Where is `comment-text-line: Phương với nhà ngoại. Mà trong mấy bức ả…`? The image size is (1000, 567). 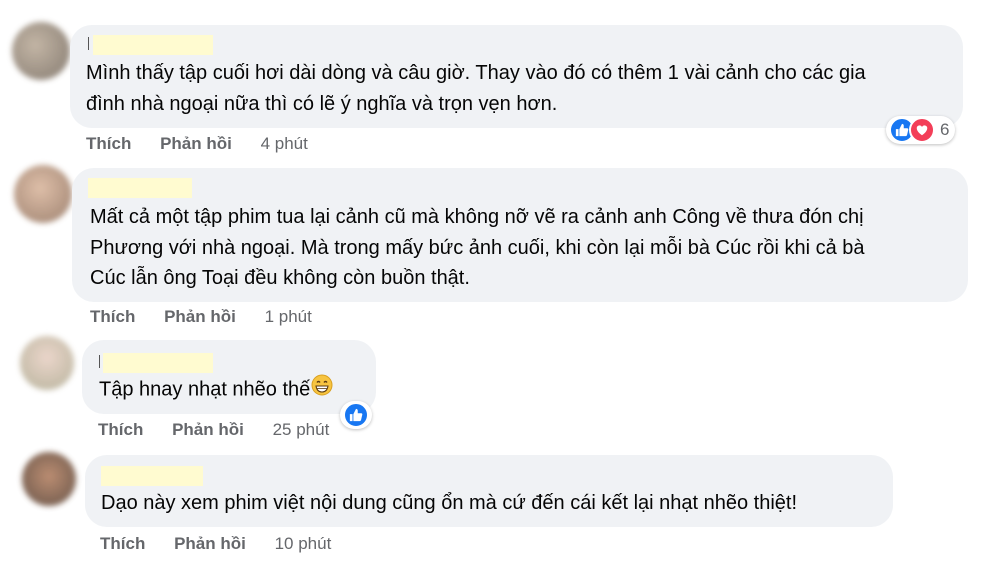
comment-text-line: Phương với nhà ngoại. Mà trong mấy bức ả… is located at coordinates (477, 248).